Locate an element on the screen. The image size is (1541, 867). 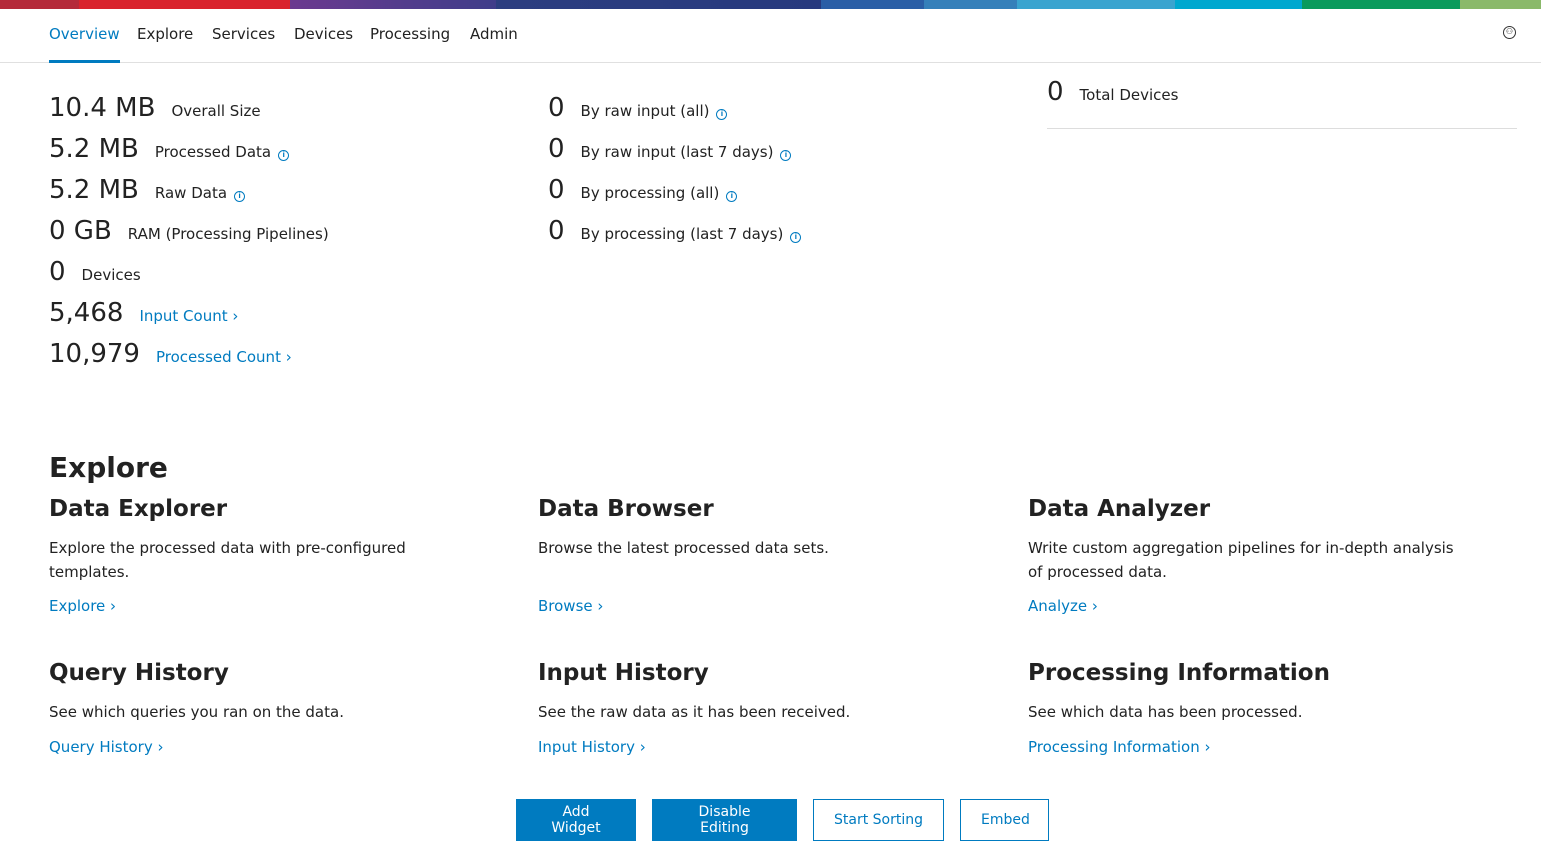
stat-processing-all: 0 By processing (all) i is located at coordinates (643, 190).